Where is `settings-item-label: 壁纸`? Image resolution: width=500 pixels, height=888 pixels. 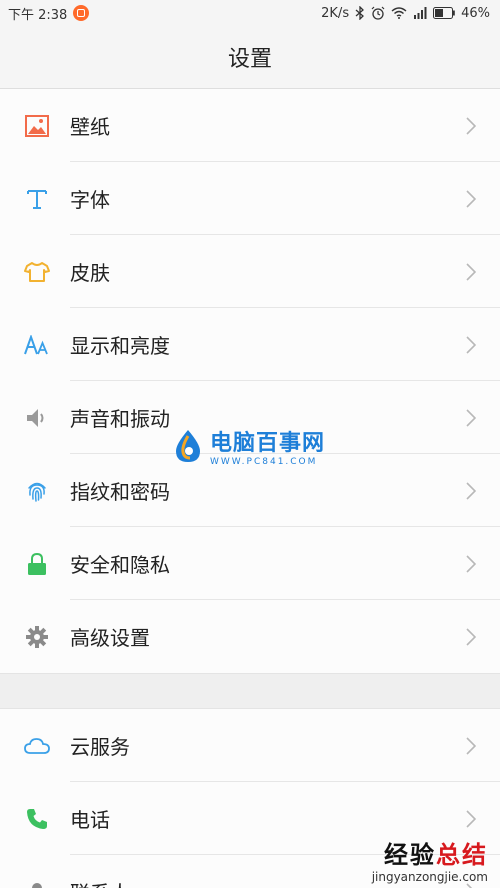
settings-item-label: 壁纸 is located at coordinates (90, 127).